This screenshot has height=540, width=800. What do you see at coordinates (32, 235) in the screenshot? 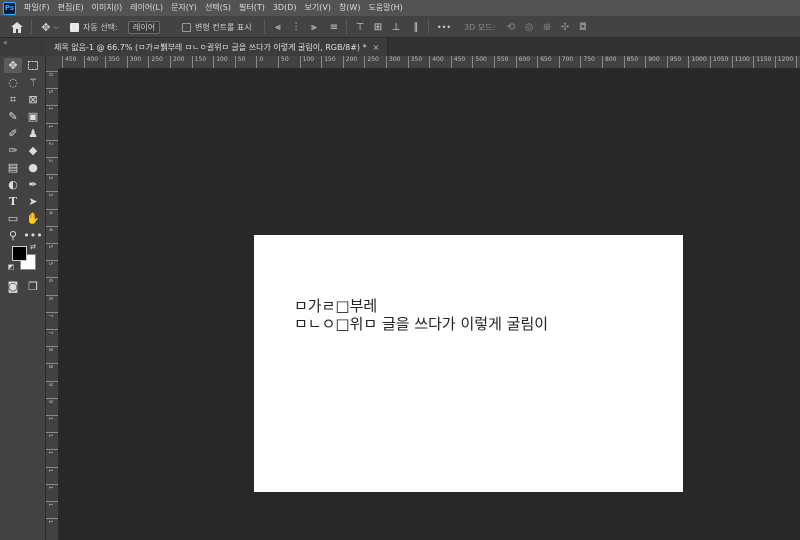
I see `edit-toolbar-icon: •••` at bounding box center [32, 235].